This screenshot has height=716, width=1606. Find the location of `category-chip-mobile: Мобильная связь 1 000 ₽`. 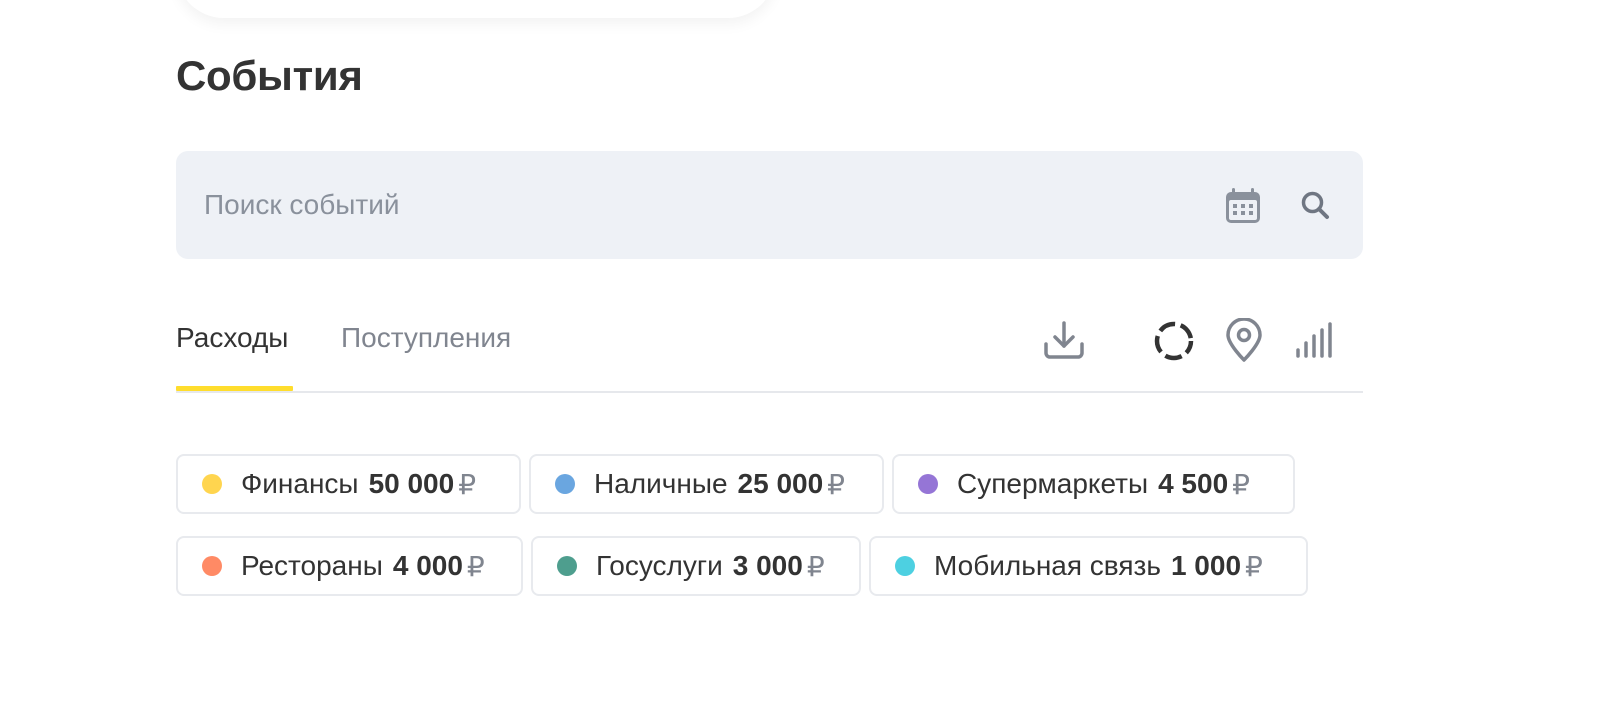

category-chip-mobile: Мобильная связь 1 000 ₽ is located at coordinates (1088, 566).